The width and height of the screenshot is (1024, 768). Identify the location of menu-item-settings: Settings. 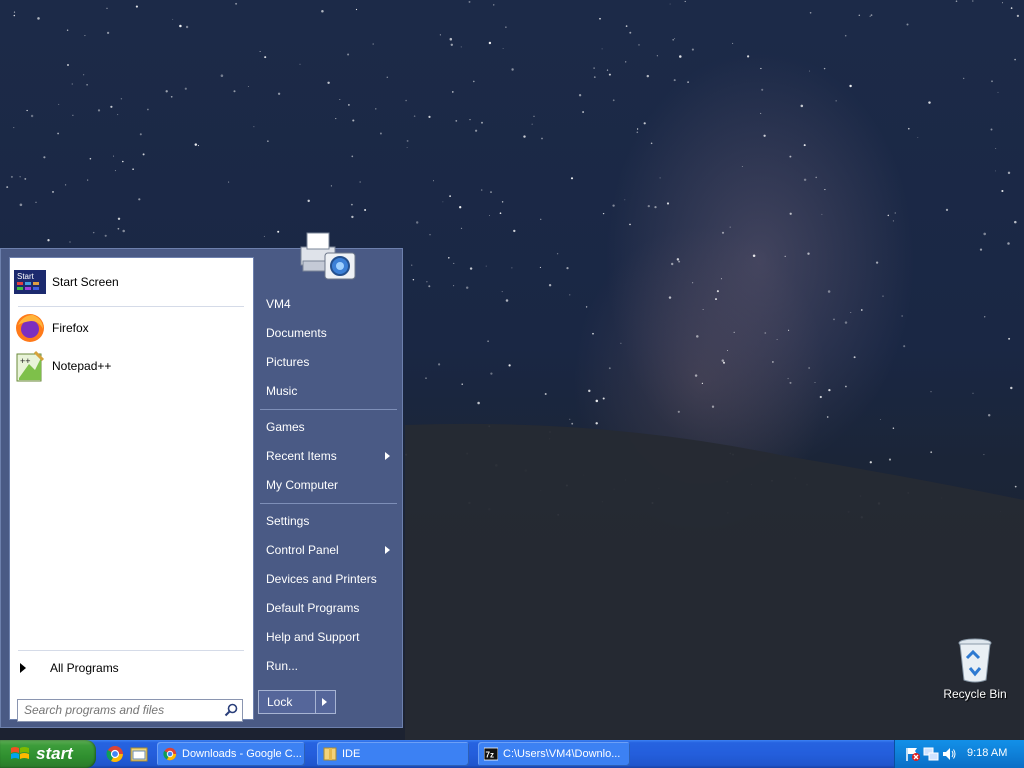
(328, 521).